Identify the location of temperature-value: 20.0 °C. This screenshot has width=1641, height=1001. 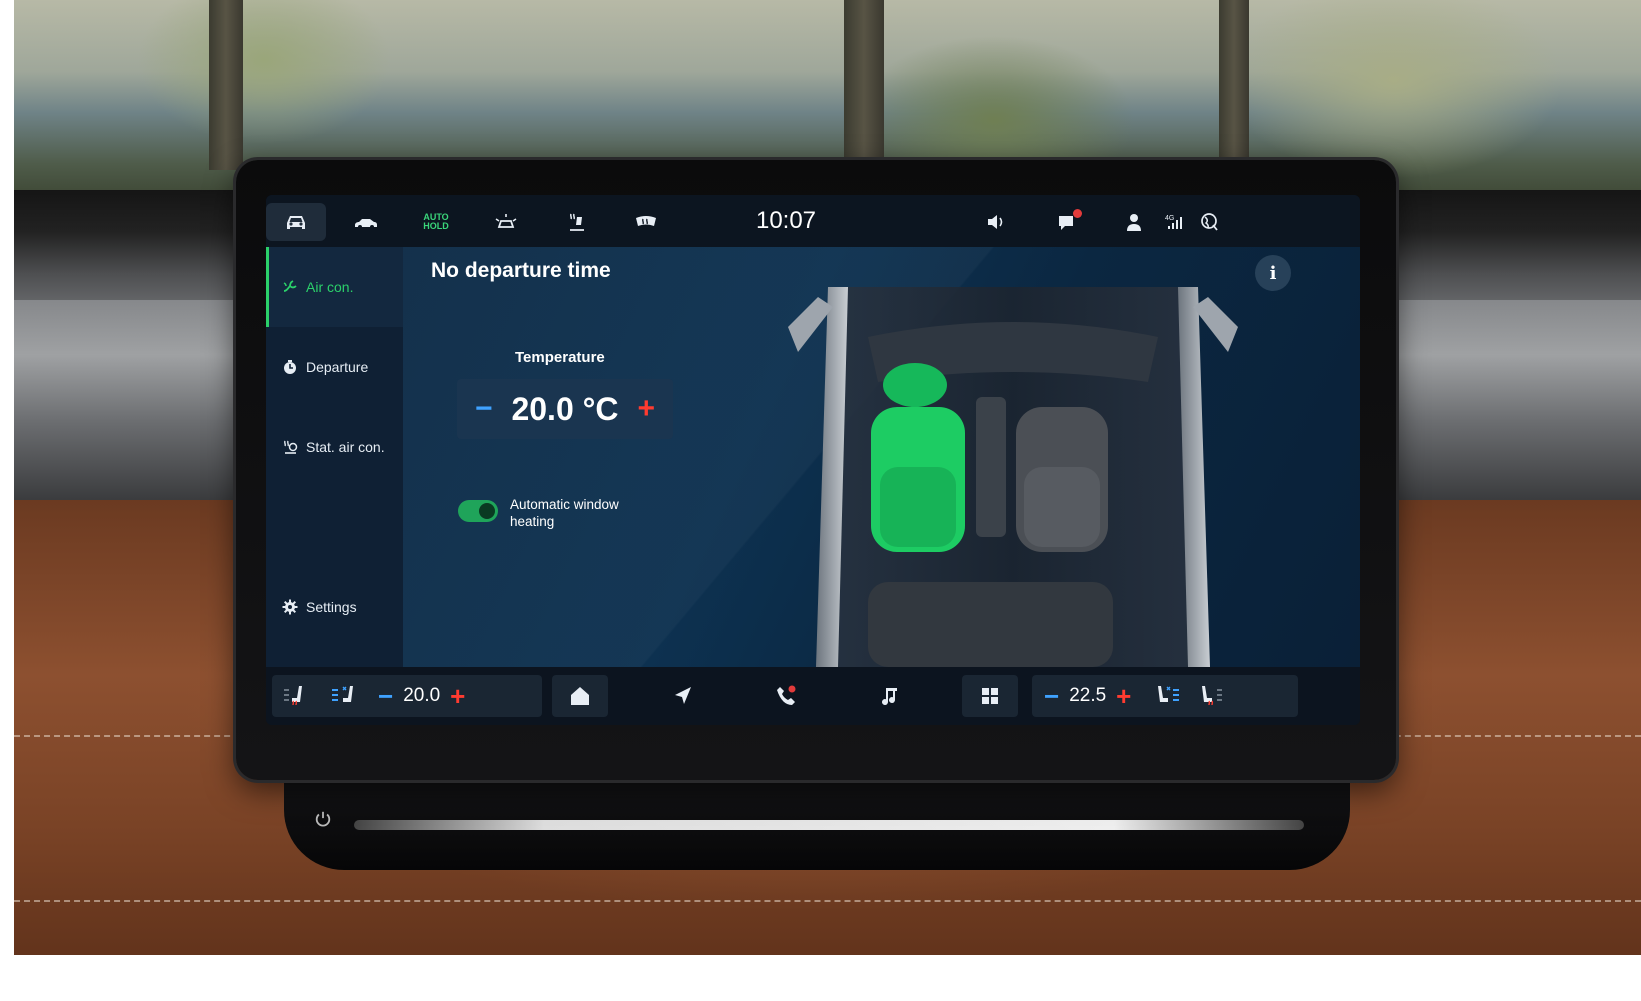
(565, 408).